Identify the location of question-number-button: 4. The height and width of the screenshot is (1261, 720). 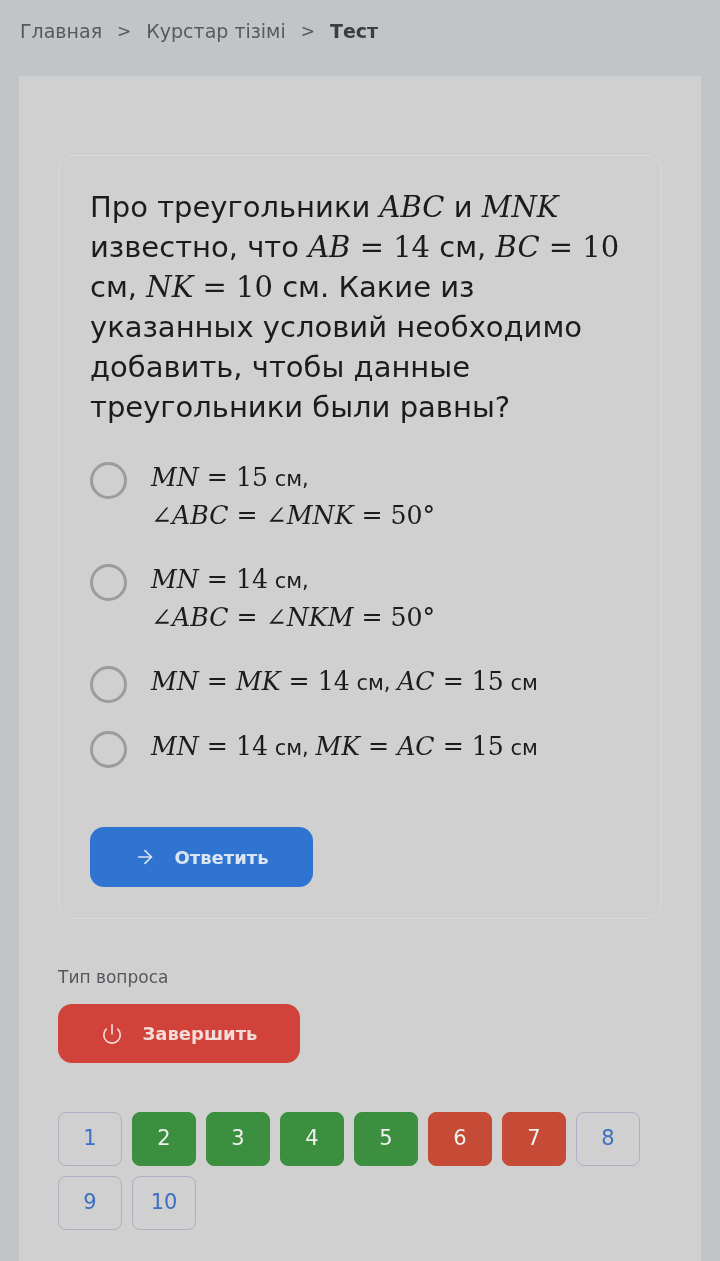
(312, 1139).